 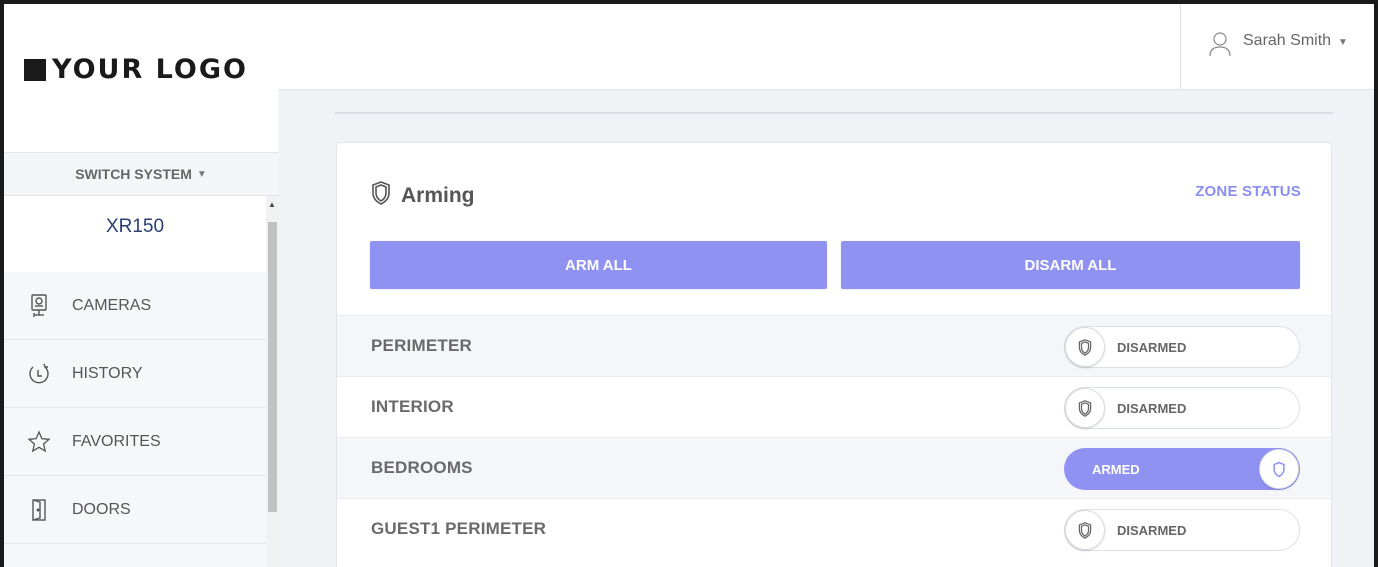 I want to click on scrollbar-thumb, so click(x=272, y=367).